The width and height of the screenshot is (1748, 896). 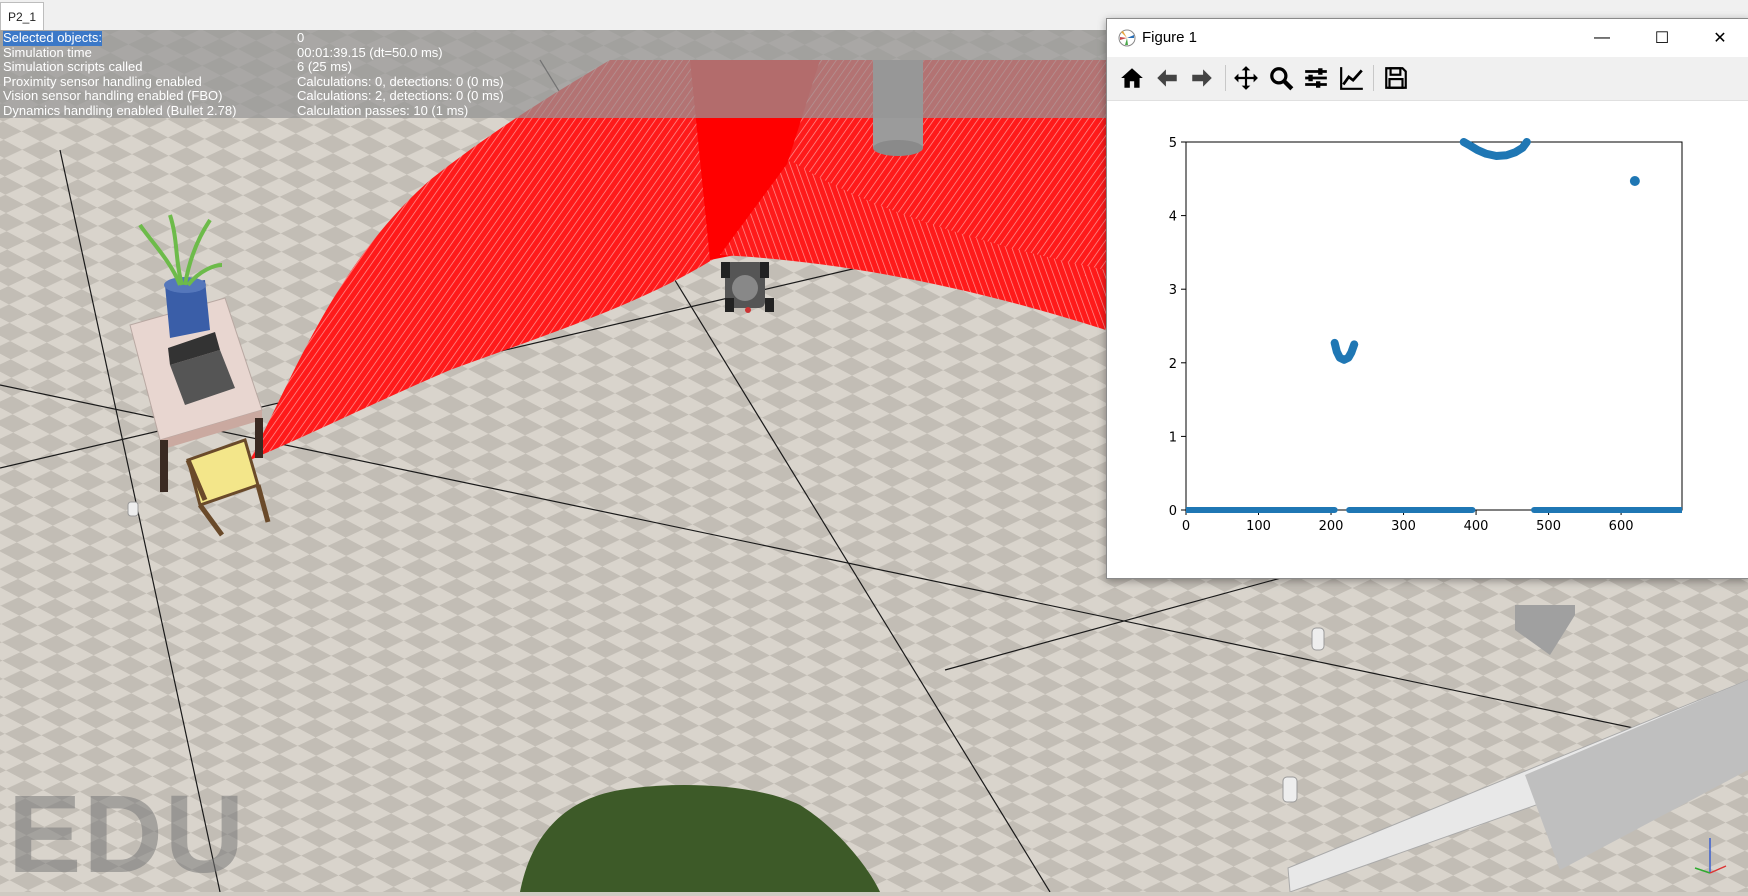 What do you see at coordinates (73, 66) in the screenshot?
I see `info-label-scripts: Simulation scripts called` at bounding box center [73, 66].